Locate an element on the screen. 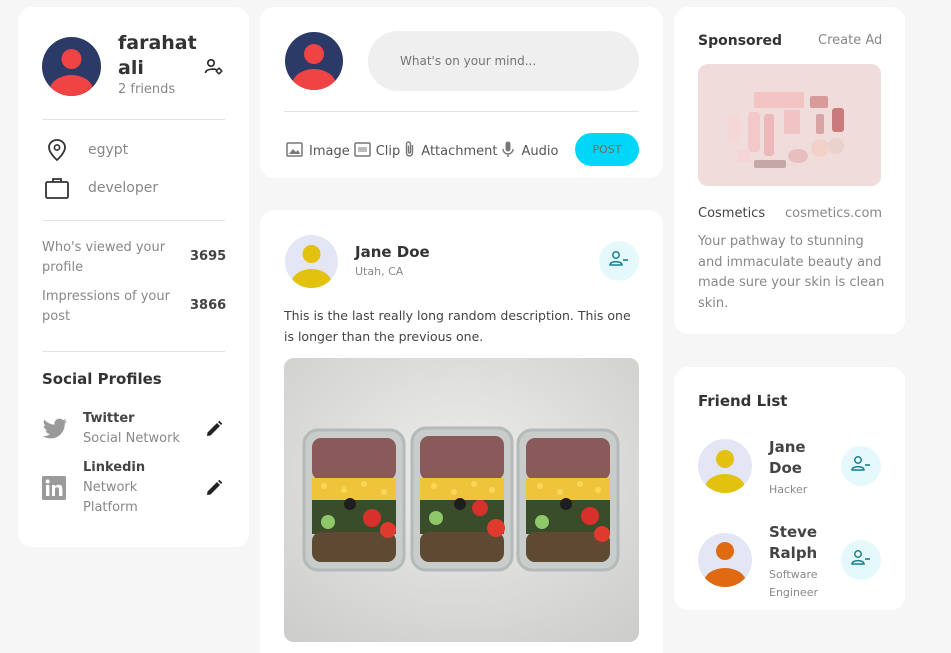 The height and width of the screenshot is (653, 951). manage-account-icon is located at coordinates (214, 67).